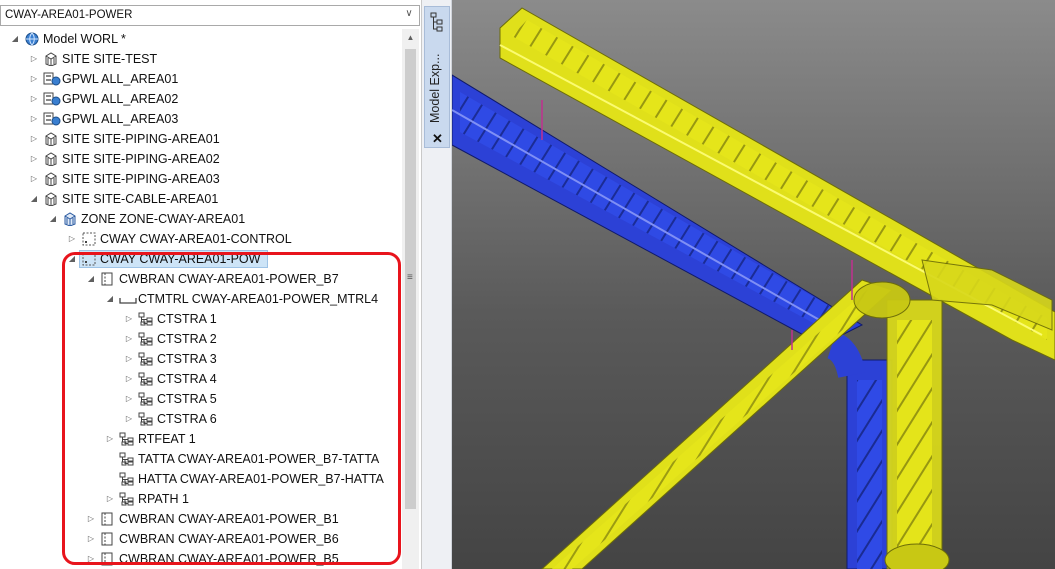 This screenshot has width=1055, height=569. What do you see at coordinates (437, 284) in the screenshot?
I see `side-tab-strip: Model Exp... ✕` at bounding box center [437, 284].